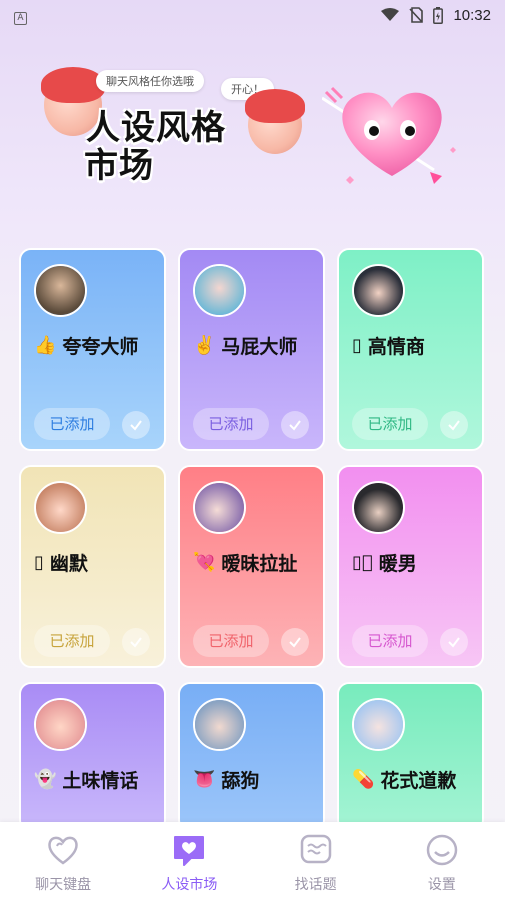  What do you see at coordinates (189, 850) in the screenshot?
I see `heart-chat-icon` at bounding box center [189, 850].